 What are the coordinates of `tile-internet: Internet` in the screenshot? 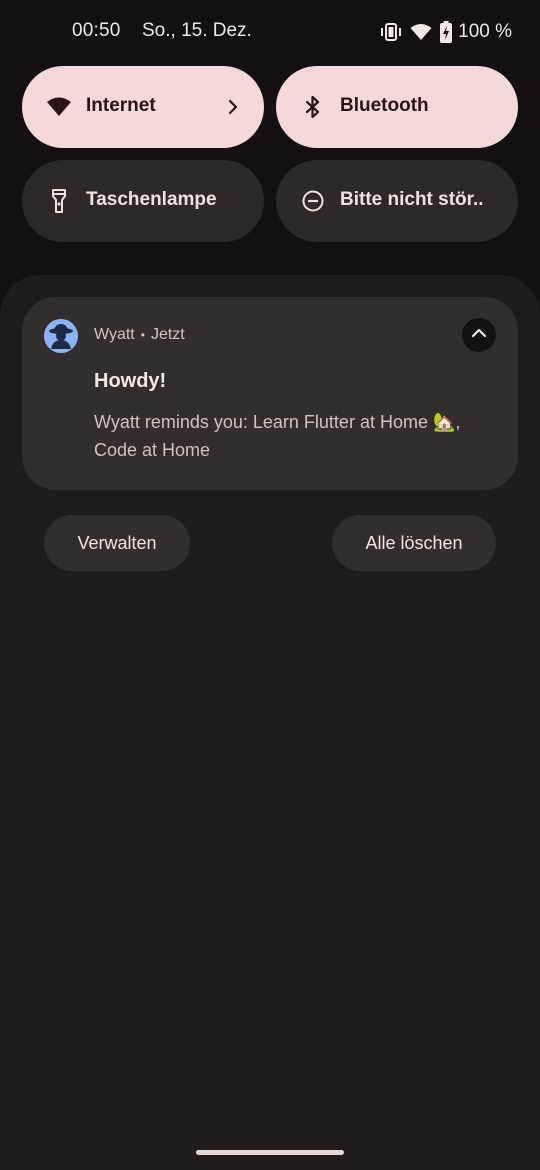 It's located at (143, 107).